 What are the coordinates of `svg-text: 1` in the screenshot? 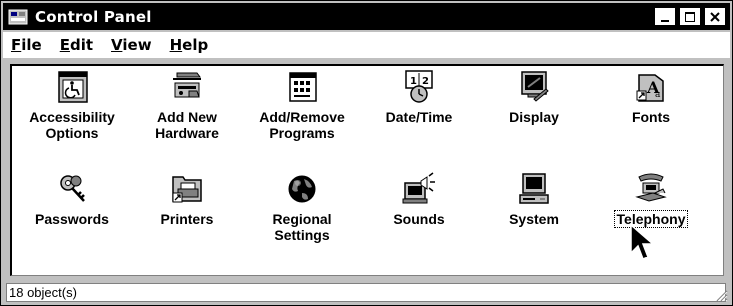 It's located at (413, 81).